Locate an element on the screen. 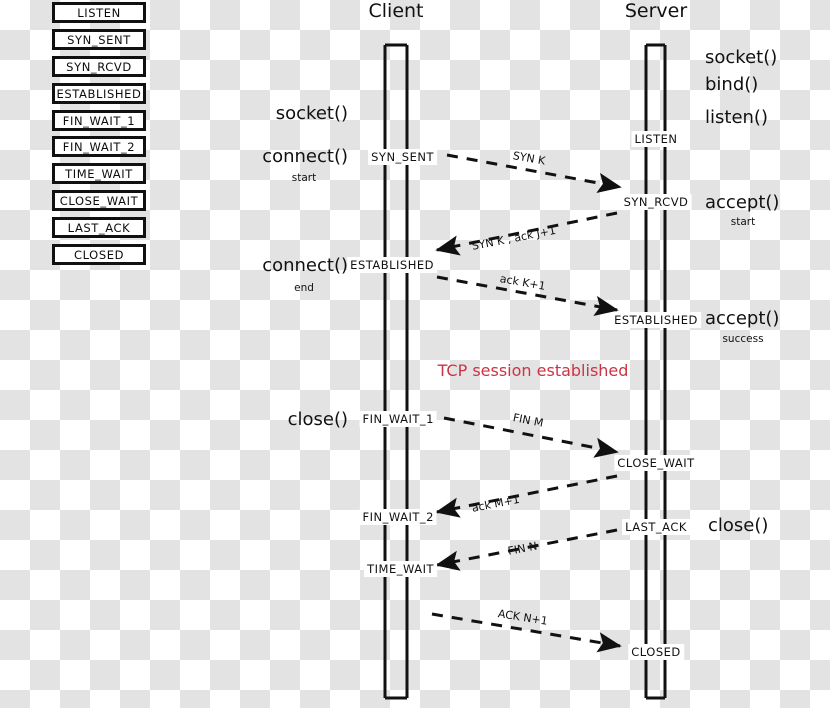 This screenshot has height=708, width=830. legend-box-last_ack: LAST_ACK is located at coordinates (99, 227).